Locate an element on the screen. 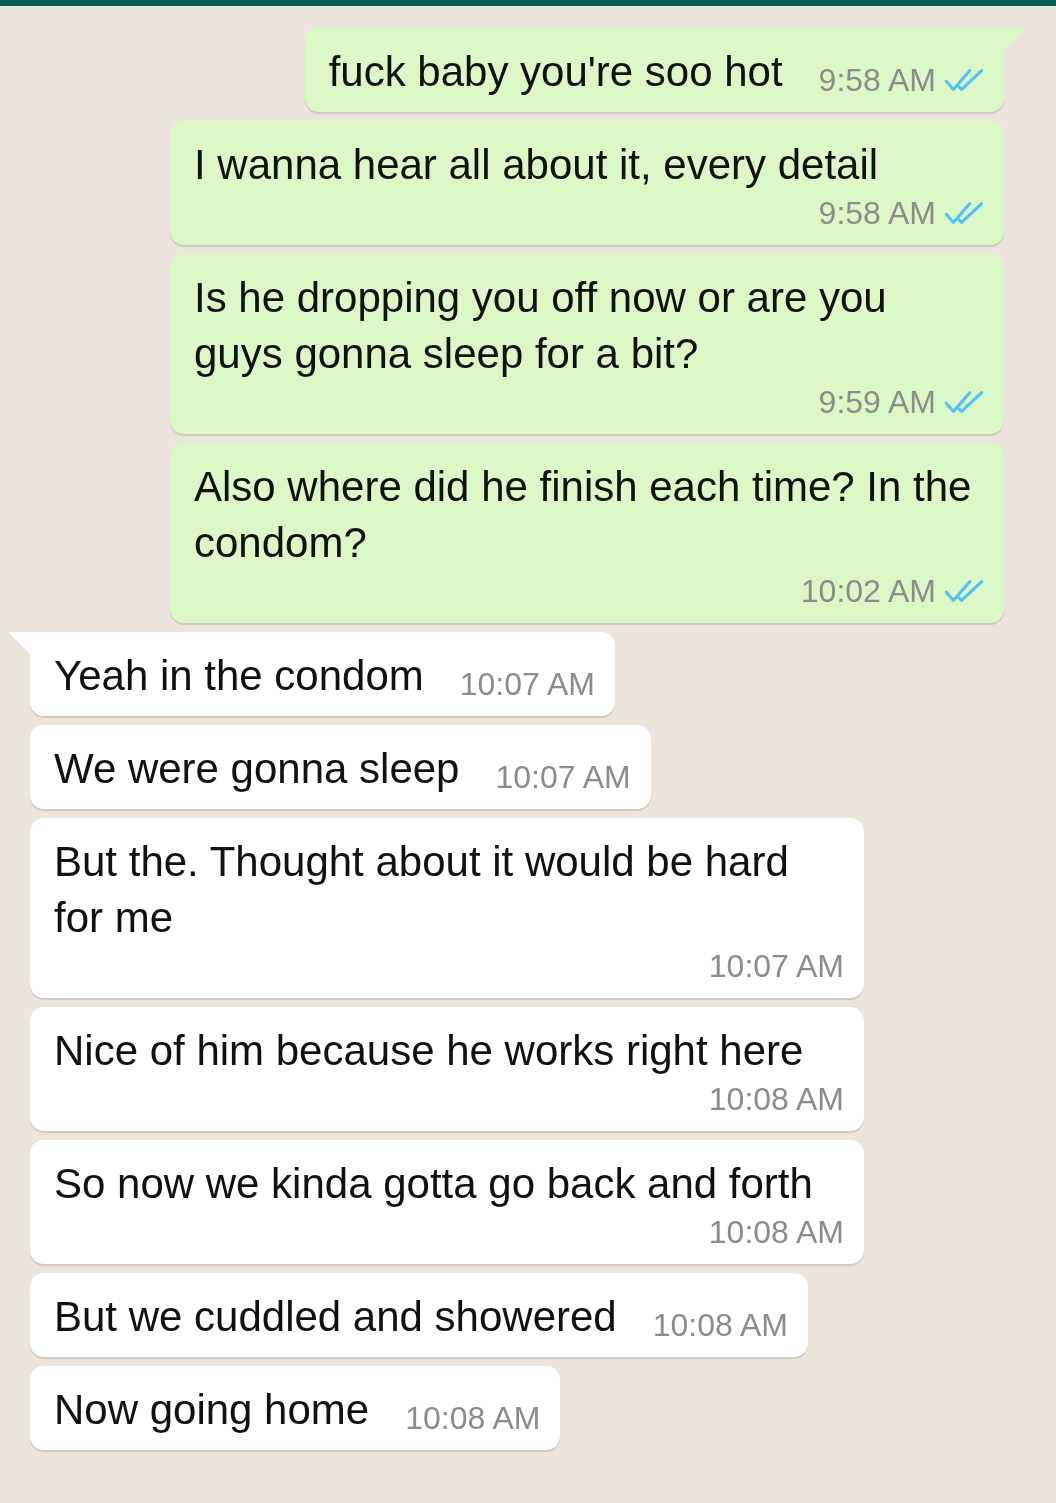  message-text: Yeah in the condom is located at coordinates (239, 676).